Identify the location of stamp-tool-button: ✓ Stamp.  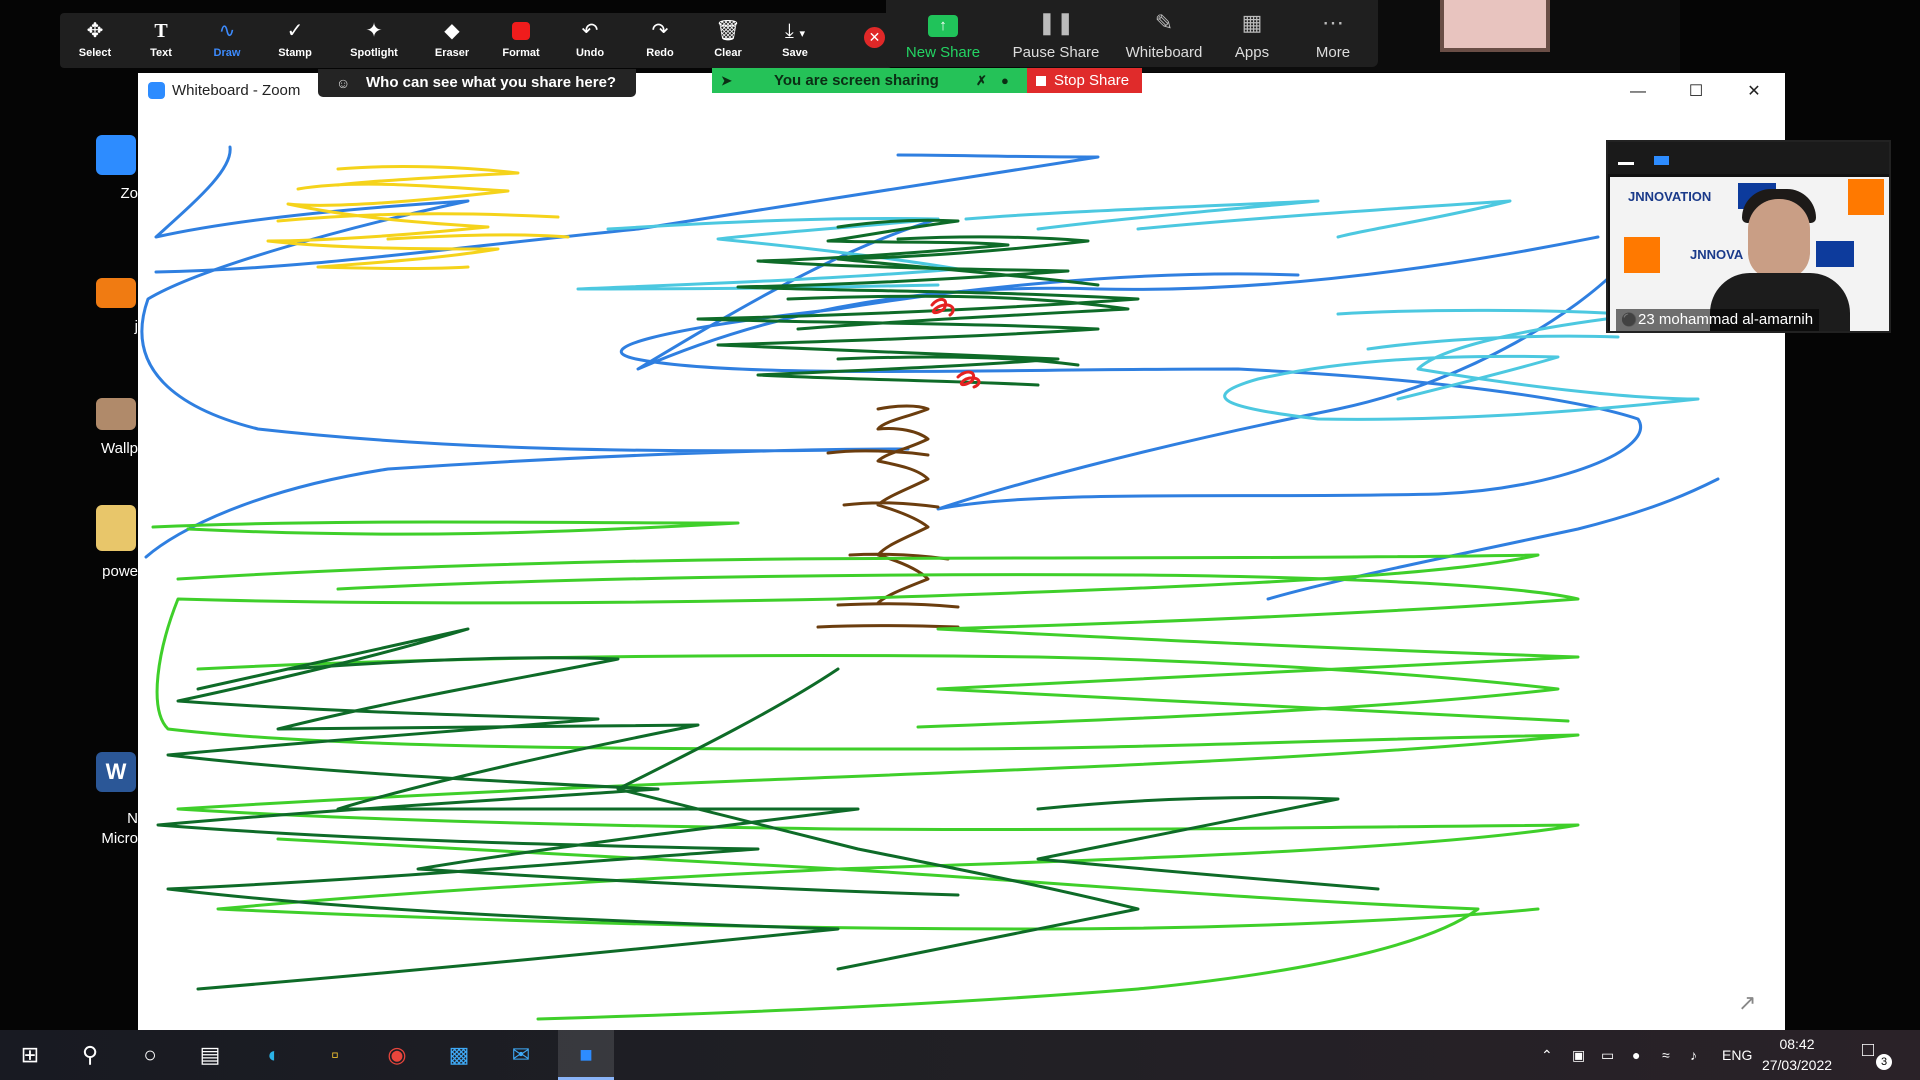
(295, 40).